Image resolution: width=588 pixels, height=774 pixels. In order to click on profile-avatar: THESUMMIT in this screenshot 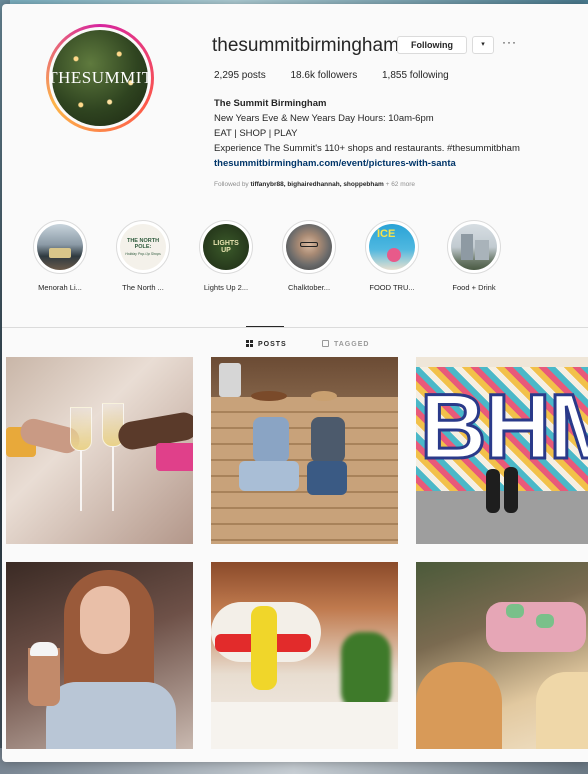, I will do `click(100, 78)`.